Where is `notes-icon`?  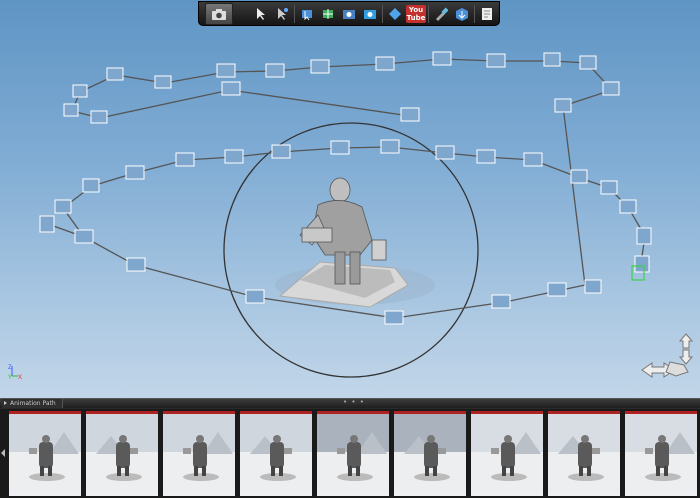
notes-icon is located at coordinates (487, 14).